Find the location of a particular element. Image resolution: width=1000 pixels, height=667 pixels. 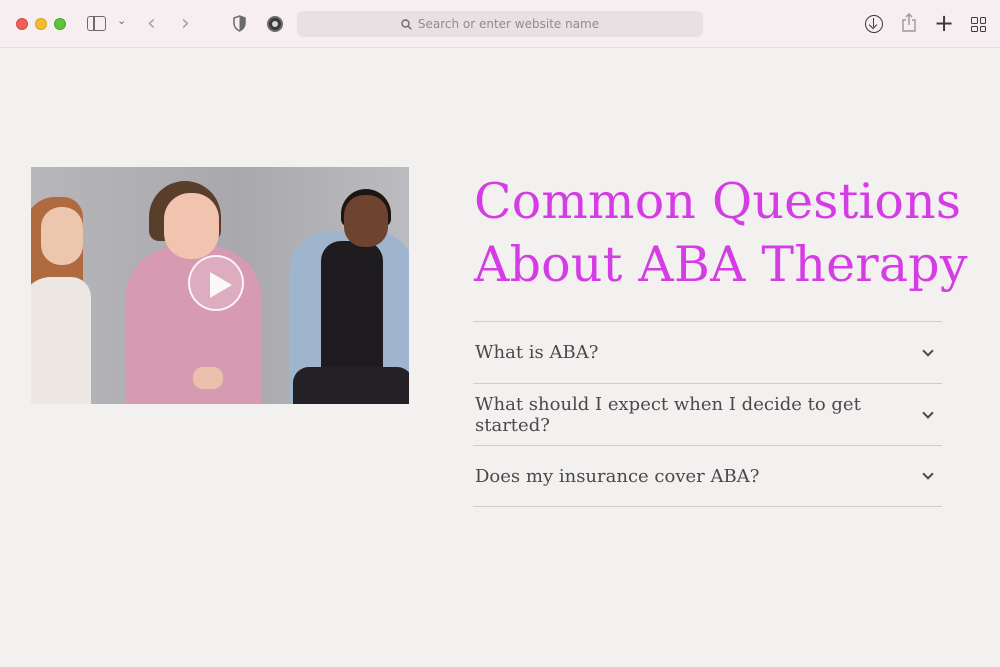

forward-arrow-icon: › is located at coordinates (185, 23).